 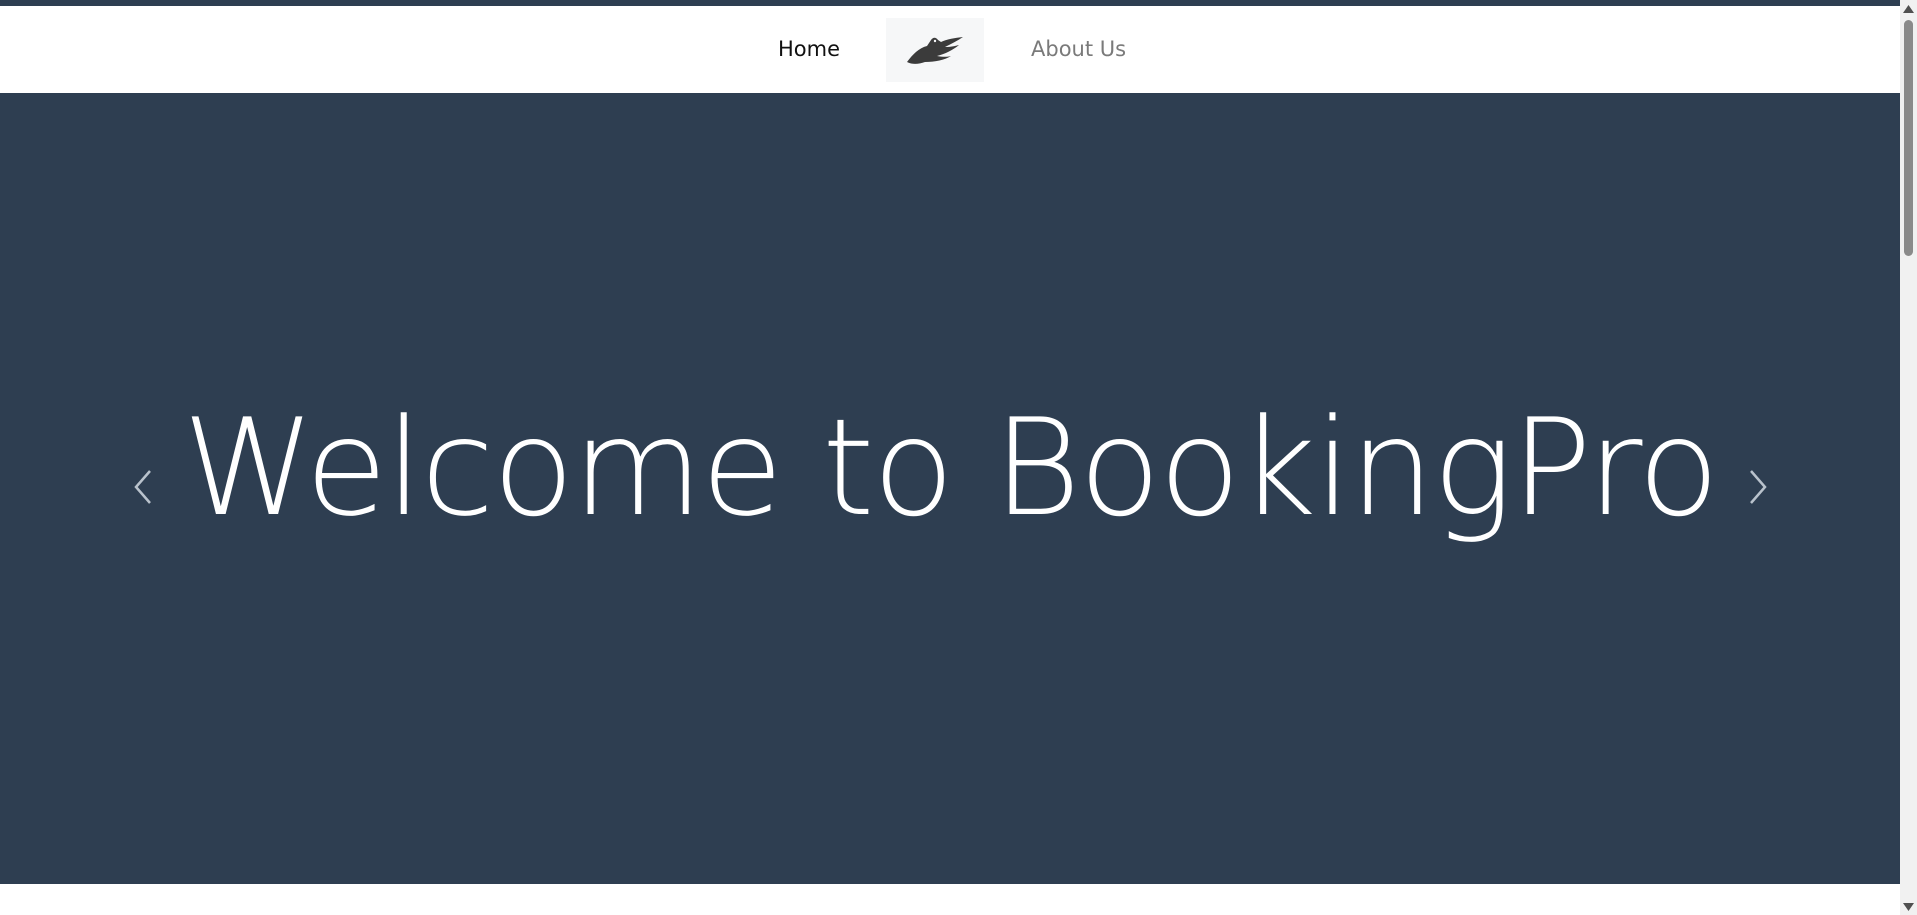 I want to click on carousel-next-button, so click(x=1758, y=487).